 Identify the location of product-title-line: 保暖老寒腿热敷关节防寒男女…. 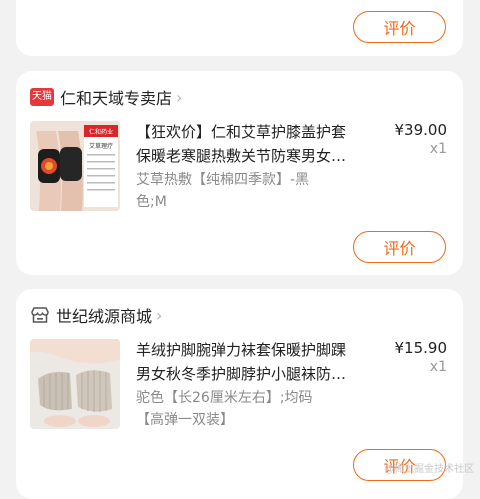
(241, 156).